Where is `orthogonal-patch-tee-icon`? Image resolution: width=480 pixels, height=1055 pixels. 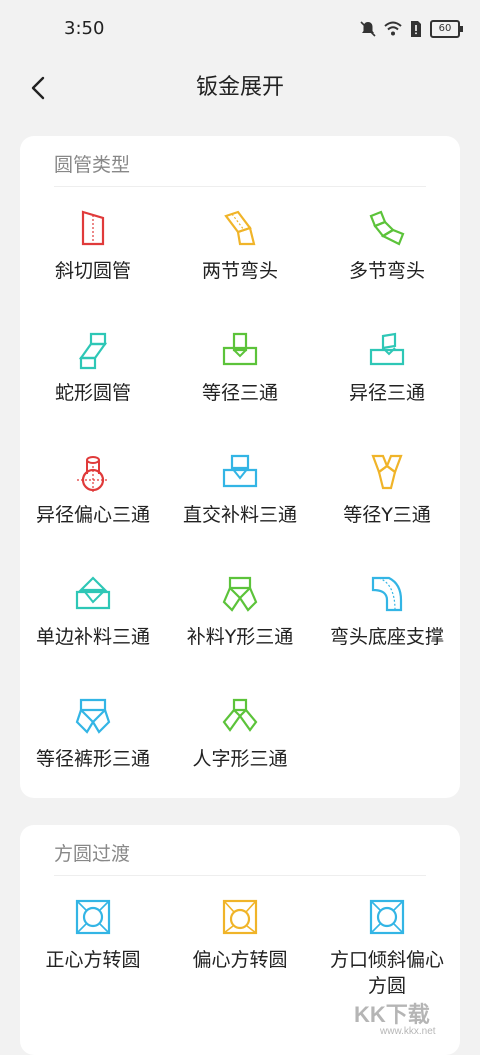 orthogonal-patch-tee-icon is located at coordinates (240, 471).